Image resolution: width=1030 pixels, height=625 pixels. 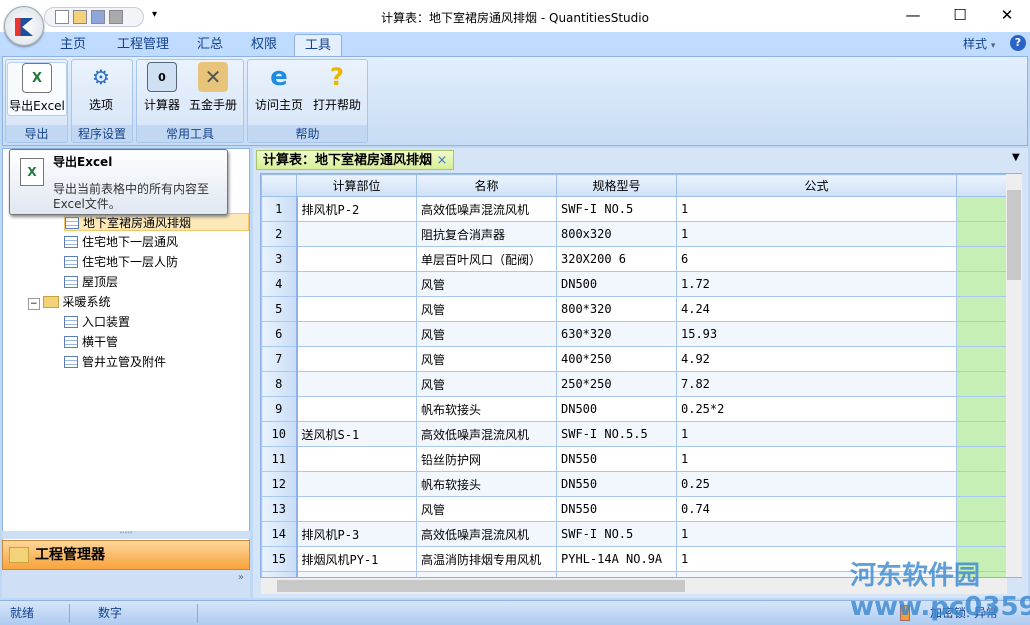 What do you see at coordinates (960, 16) in the screenshot?
I see `maximize-button: ☐` at bounding box center [960, 16].